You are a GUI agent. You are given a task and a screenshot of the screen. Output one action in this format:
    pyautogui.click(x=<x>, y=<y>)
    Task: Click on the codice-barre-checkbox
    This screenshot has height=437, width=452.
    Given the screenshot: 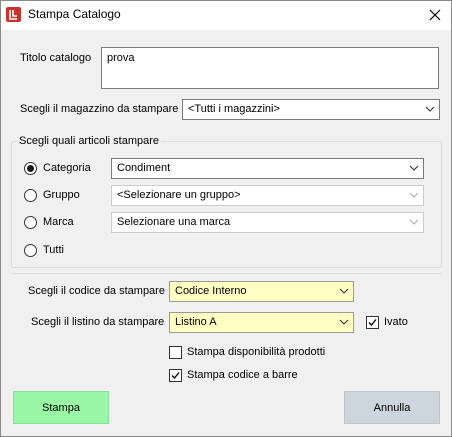 What is the action you would take?
    pyautogui.click(x=175, y=375)
    